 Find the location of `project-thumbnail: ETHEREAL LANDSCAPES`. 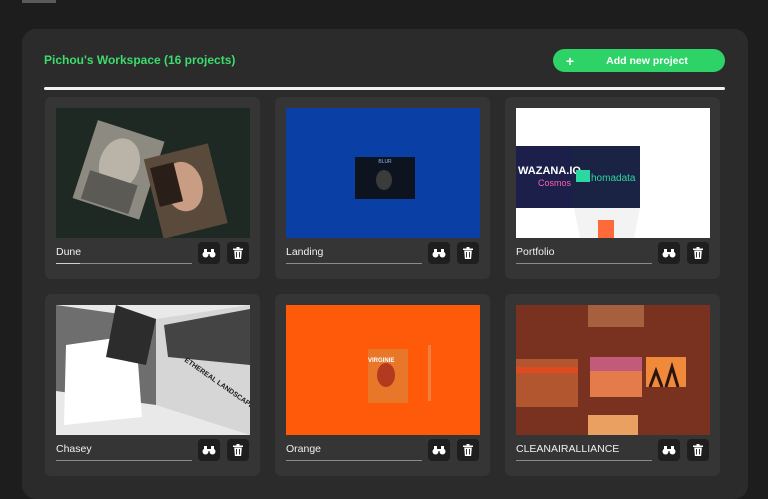

project-thumbnail: ETHEREAL LANDSCAPES is located at coordinates (153, 370).